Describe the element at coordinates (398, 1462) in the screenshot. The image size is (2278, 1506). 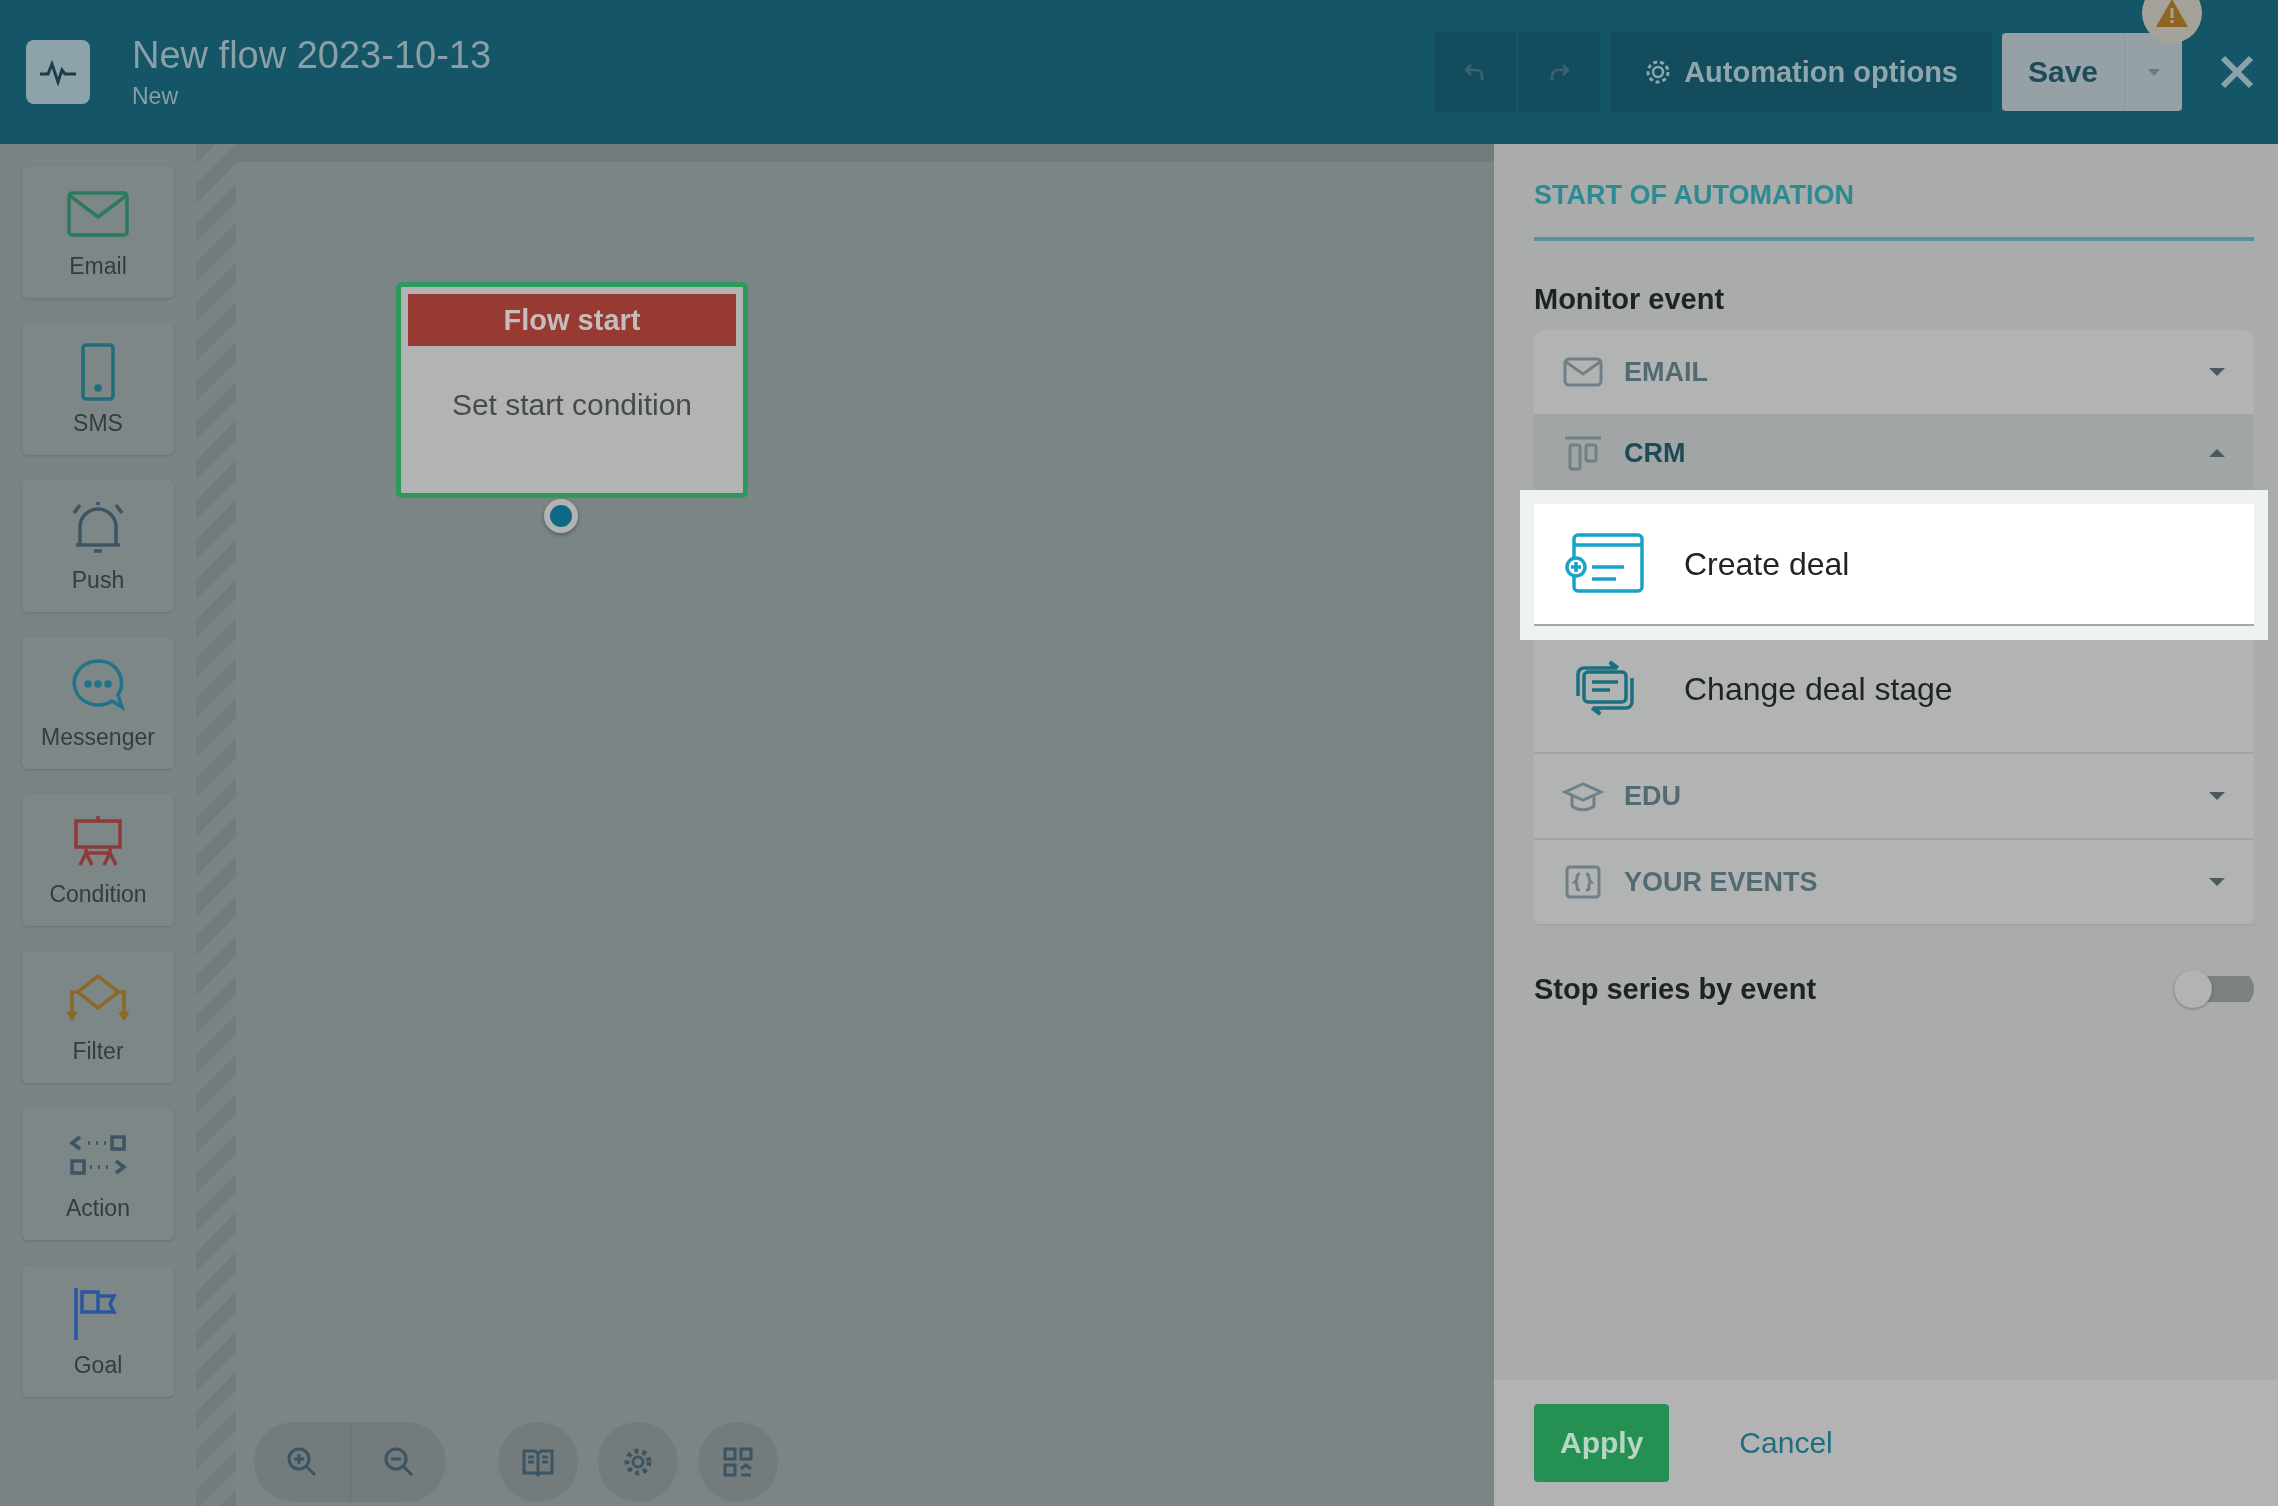
I see `zoom-out-button` at that location.